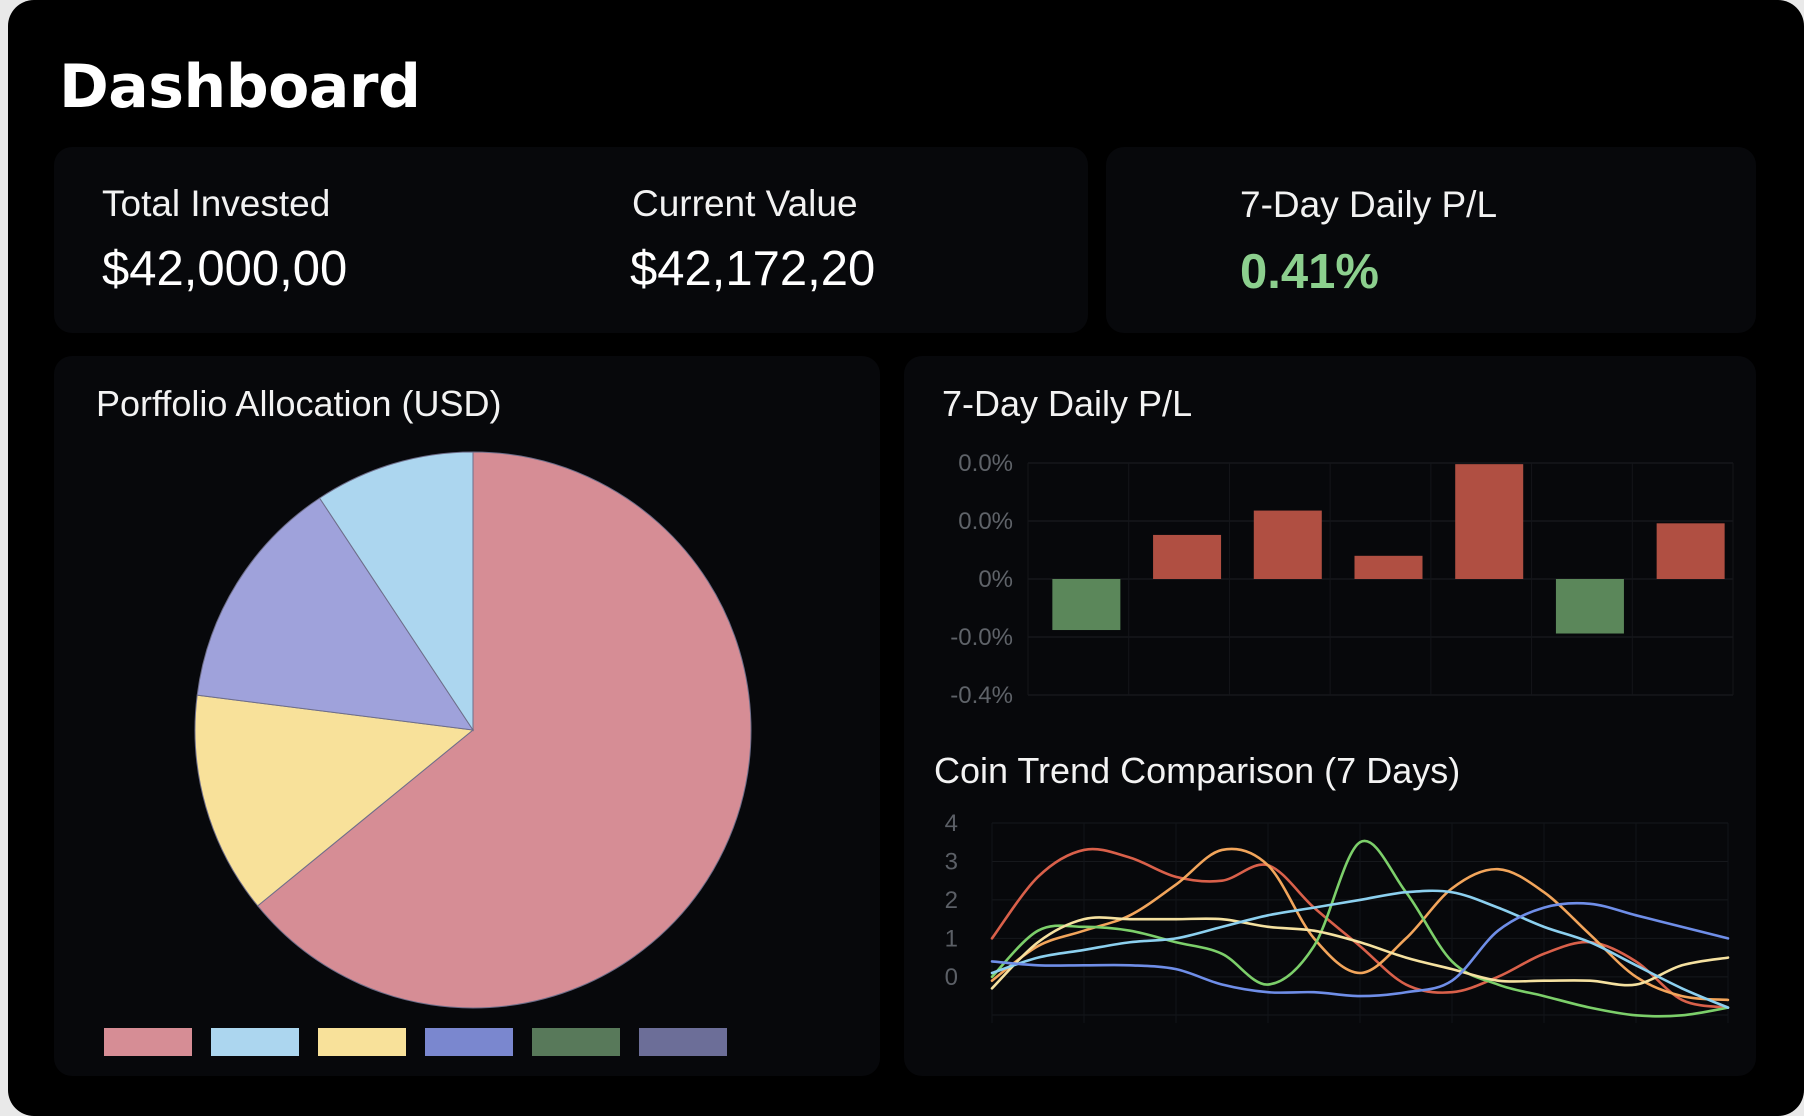  I want to click on total-invested-value: $42,000,00, so click(225, 269).